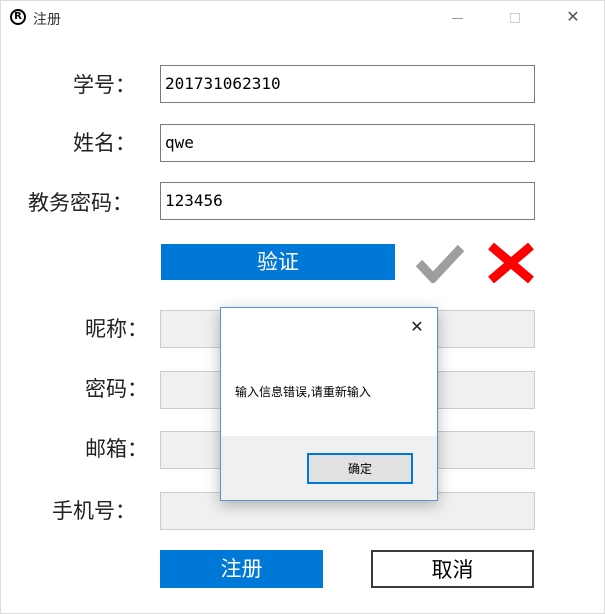 This screenshot has height=614, width=605. I want to click on dialog-message-area: ✕ 输入信息错误,请重新输入, so click(329, 372).